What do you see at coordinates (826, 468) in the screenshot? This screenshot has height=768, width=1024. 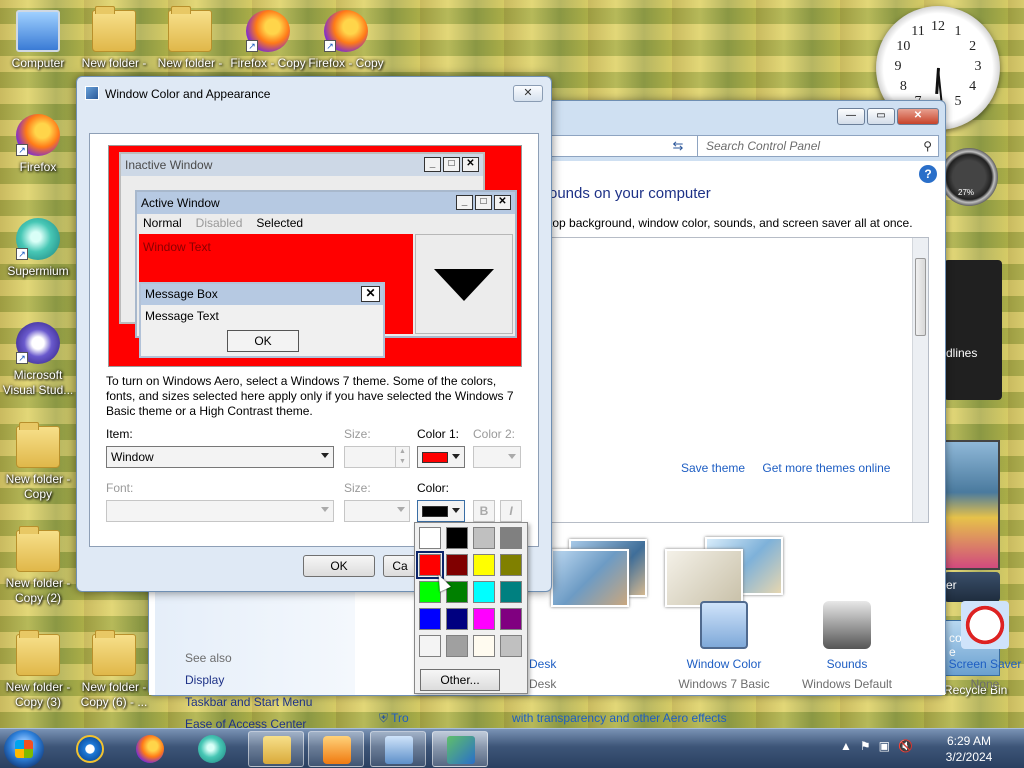 I see `get-more-themes-link: Get more themes online` at bounding box center [826, 468].